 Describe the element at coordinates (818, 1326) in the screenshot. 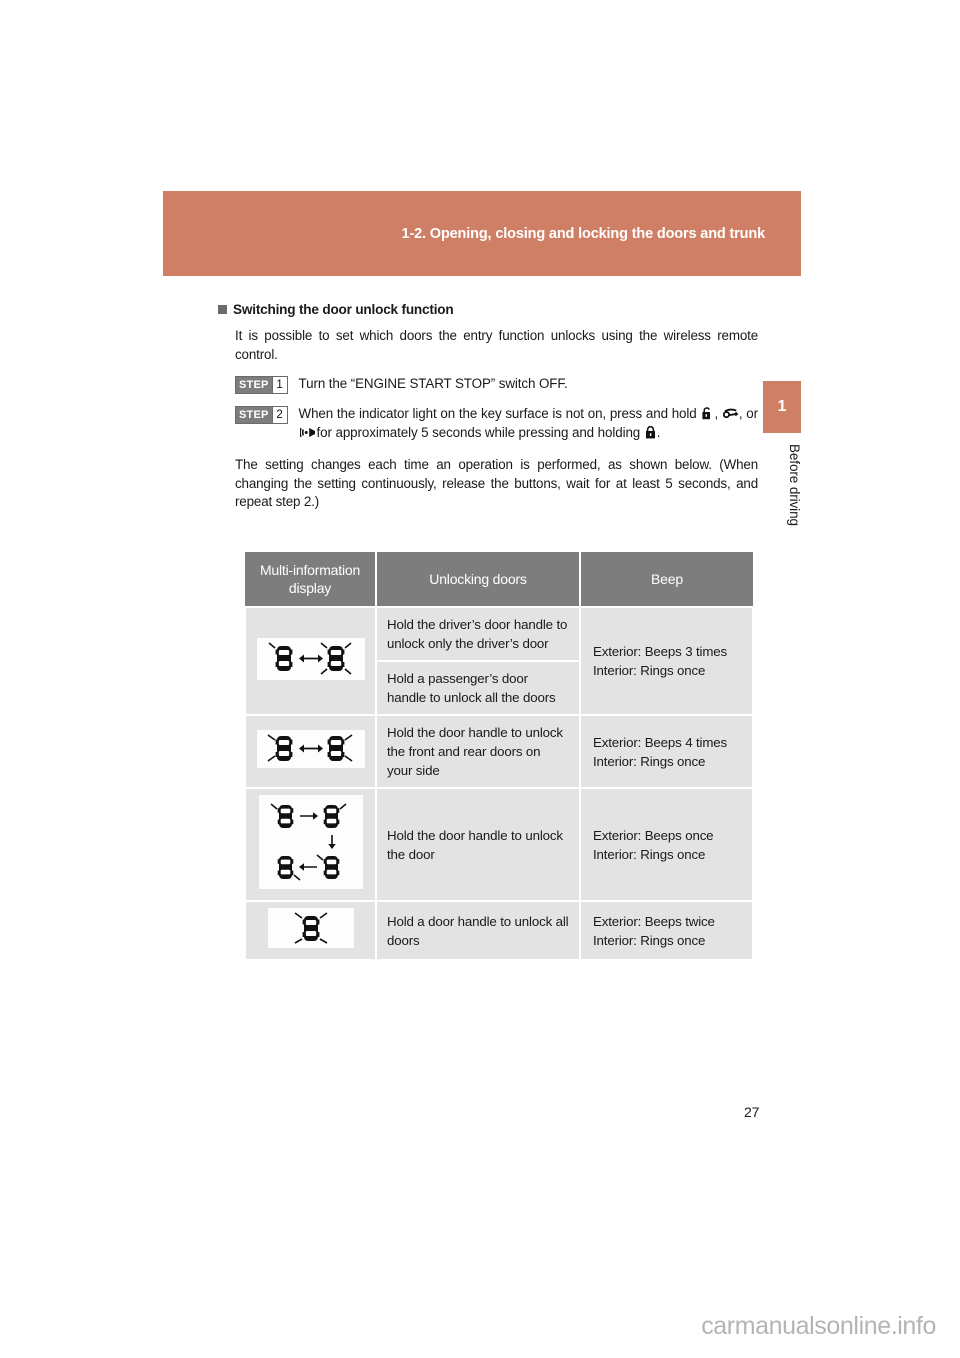

I see `site-watermark: carmanualsonline.info` at that location.